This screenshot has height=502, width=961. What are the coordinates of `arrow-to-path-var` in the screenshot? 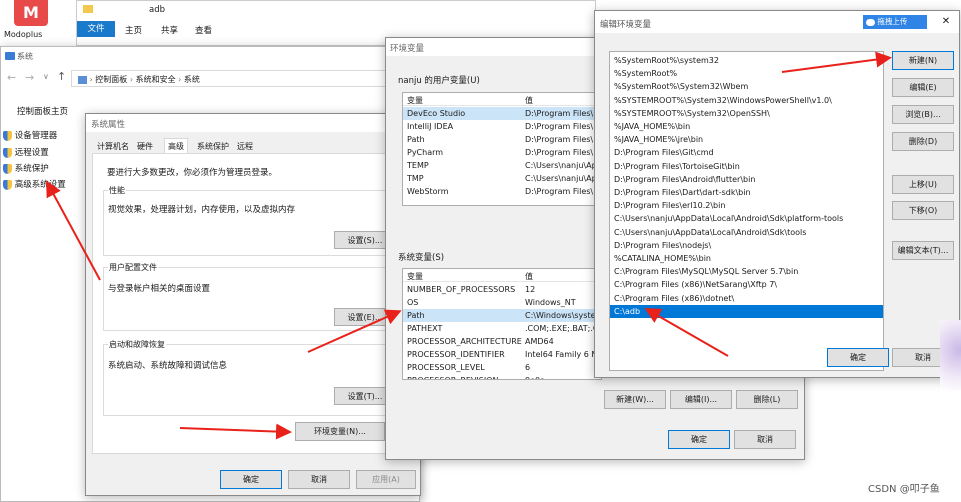 It's located at (354, 331).